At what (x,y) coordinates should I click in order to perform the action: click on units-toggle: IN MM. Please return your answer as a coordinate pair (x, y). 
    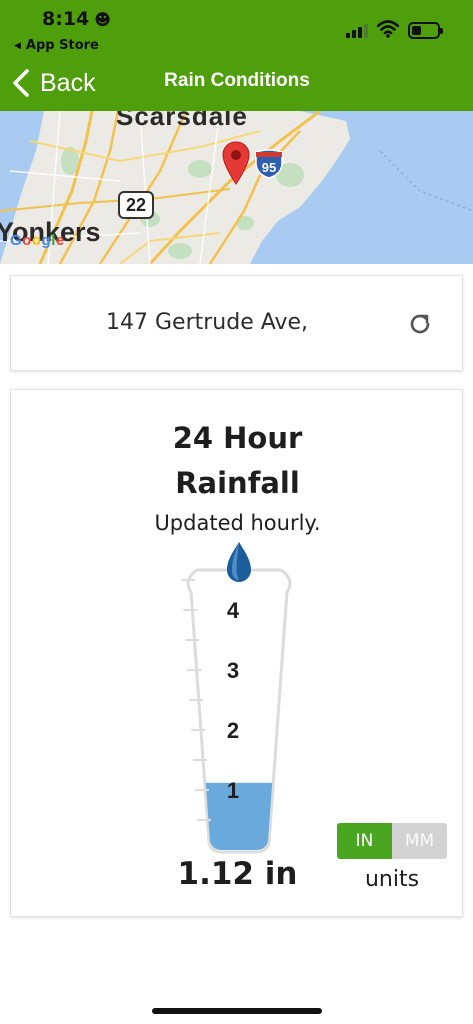
    Looking at the image, I should click on (392, 841).